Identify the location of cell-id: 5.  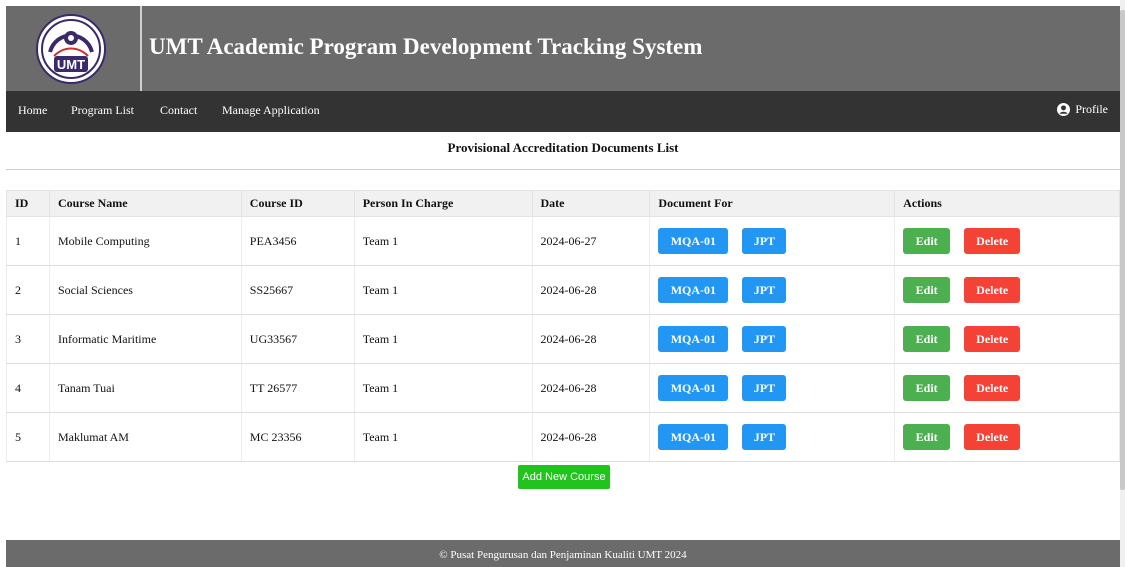
(28, 437).